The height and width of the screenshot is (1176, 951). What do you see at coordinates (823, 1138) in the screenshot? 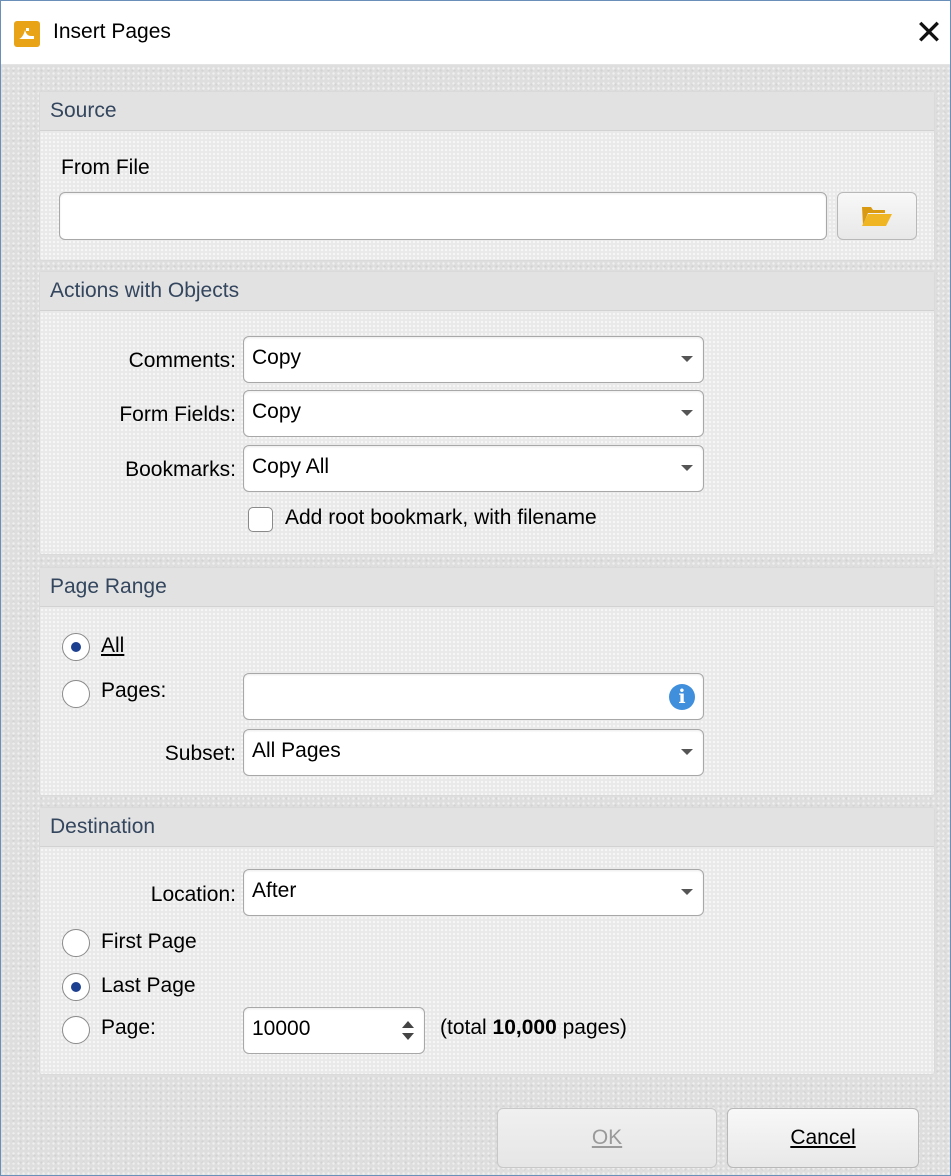
I see `cancel-button: Cancel` at bounding box center [823, 1138].